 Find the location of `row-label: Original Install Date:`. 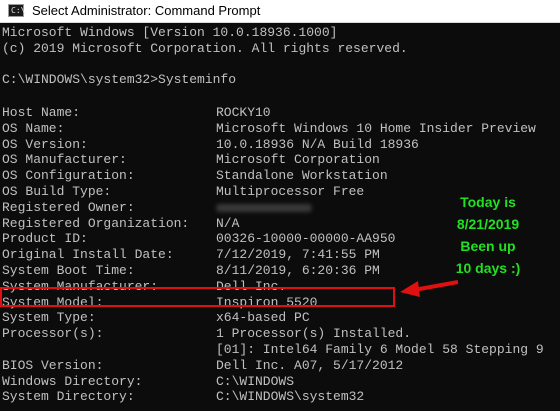

row-label: Original Install Date: is located at coordinates (88, 255).